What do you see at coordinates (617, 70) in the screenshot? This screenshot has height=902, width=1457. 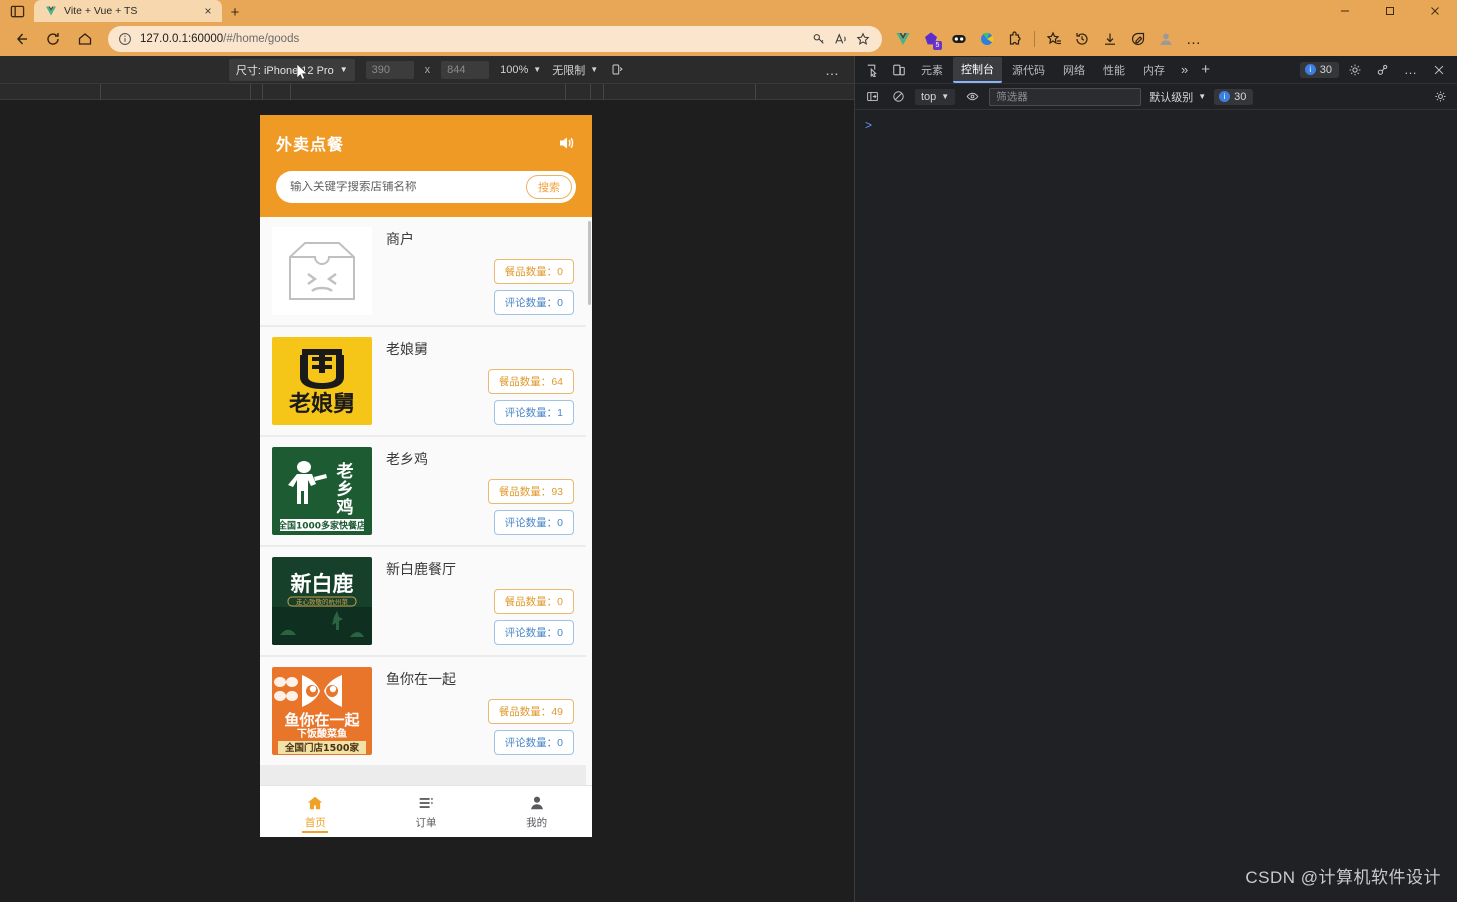 I see `rotate-icon` at bounding box center [617, 70].